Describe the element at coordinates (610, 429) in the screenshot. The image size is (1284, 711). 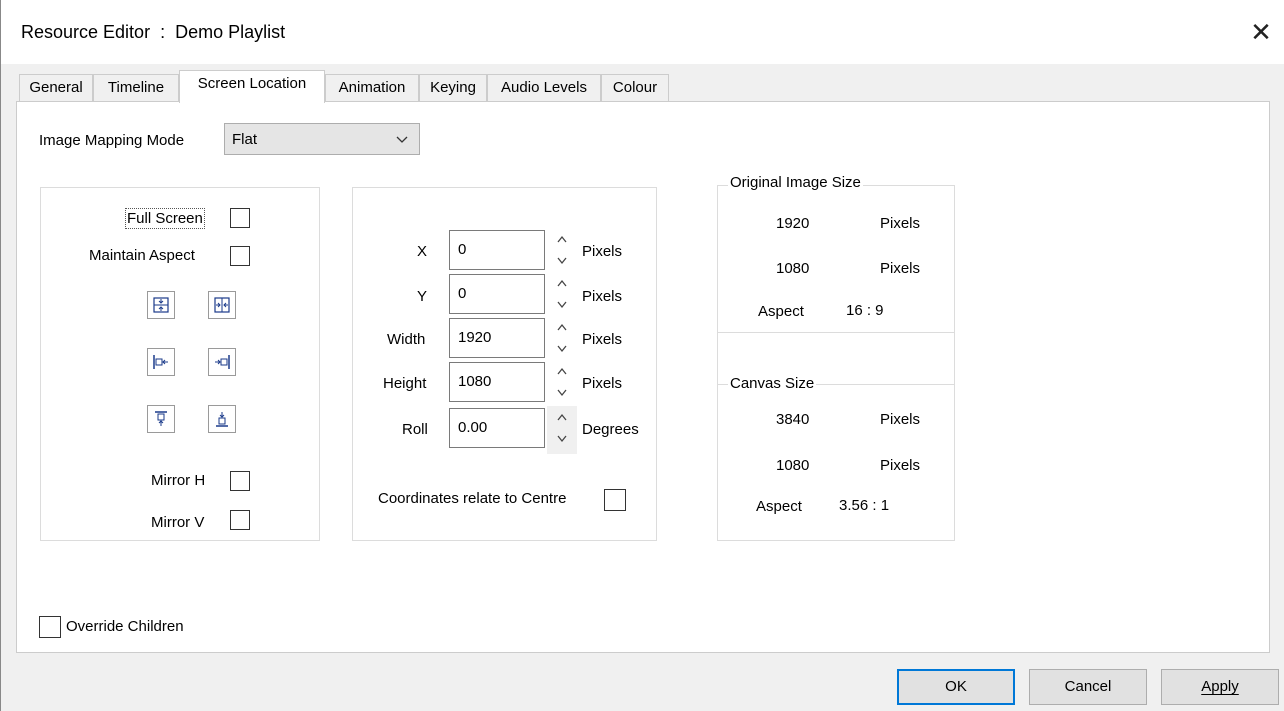
I see `roll-unit: Degrees` at that location.